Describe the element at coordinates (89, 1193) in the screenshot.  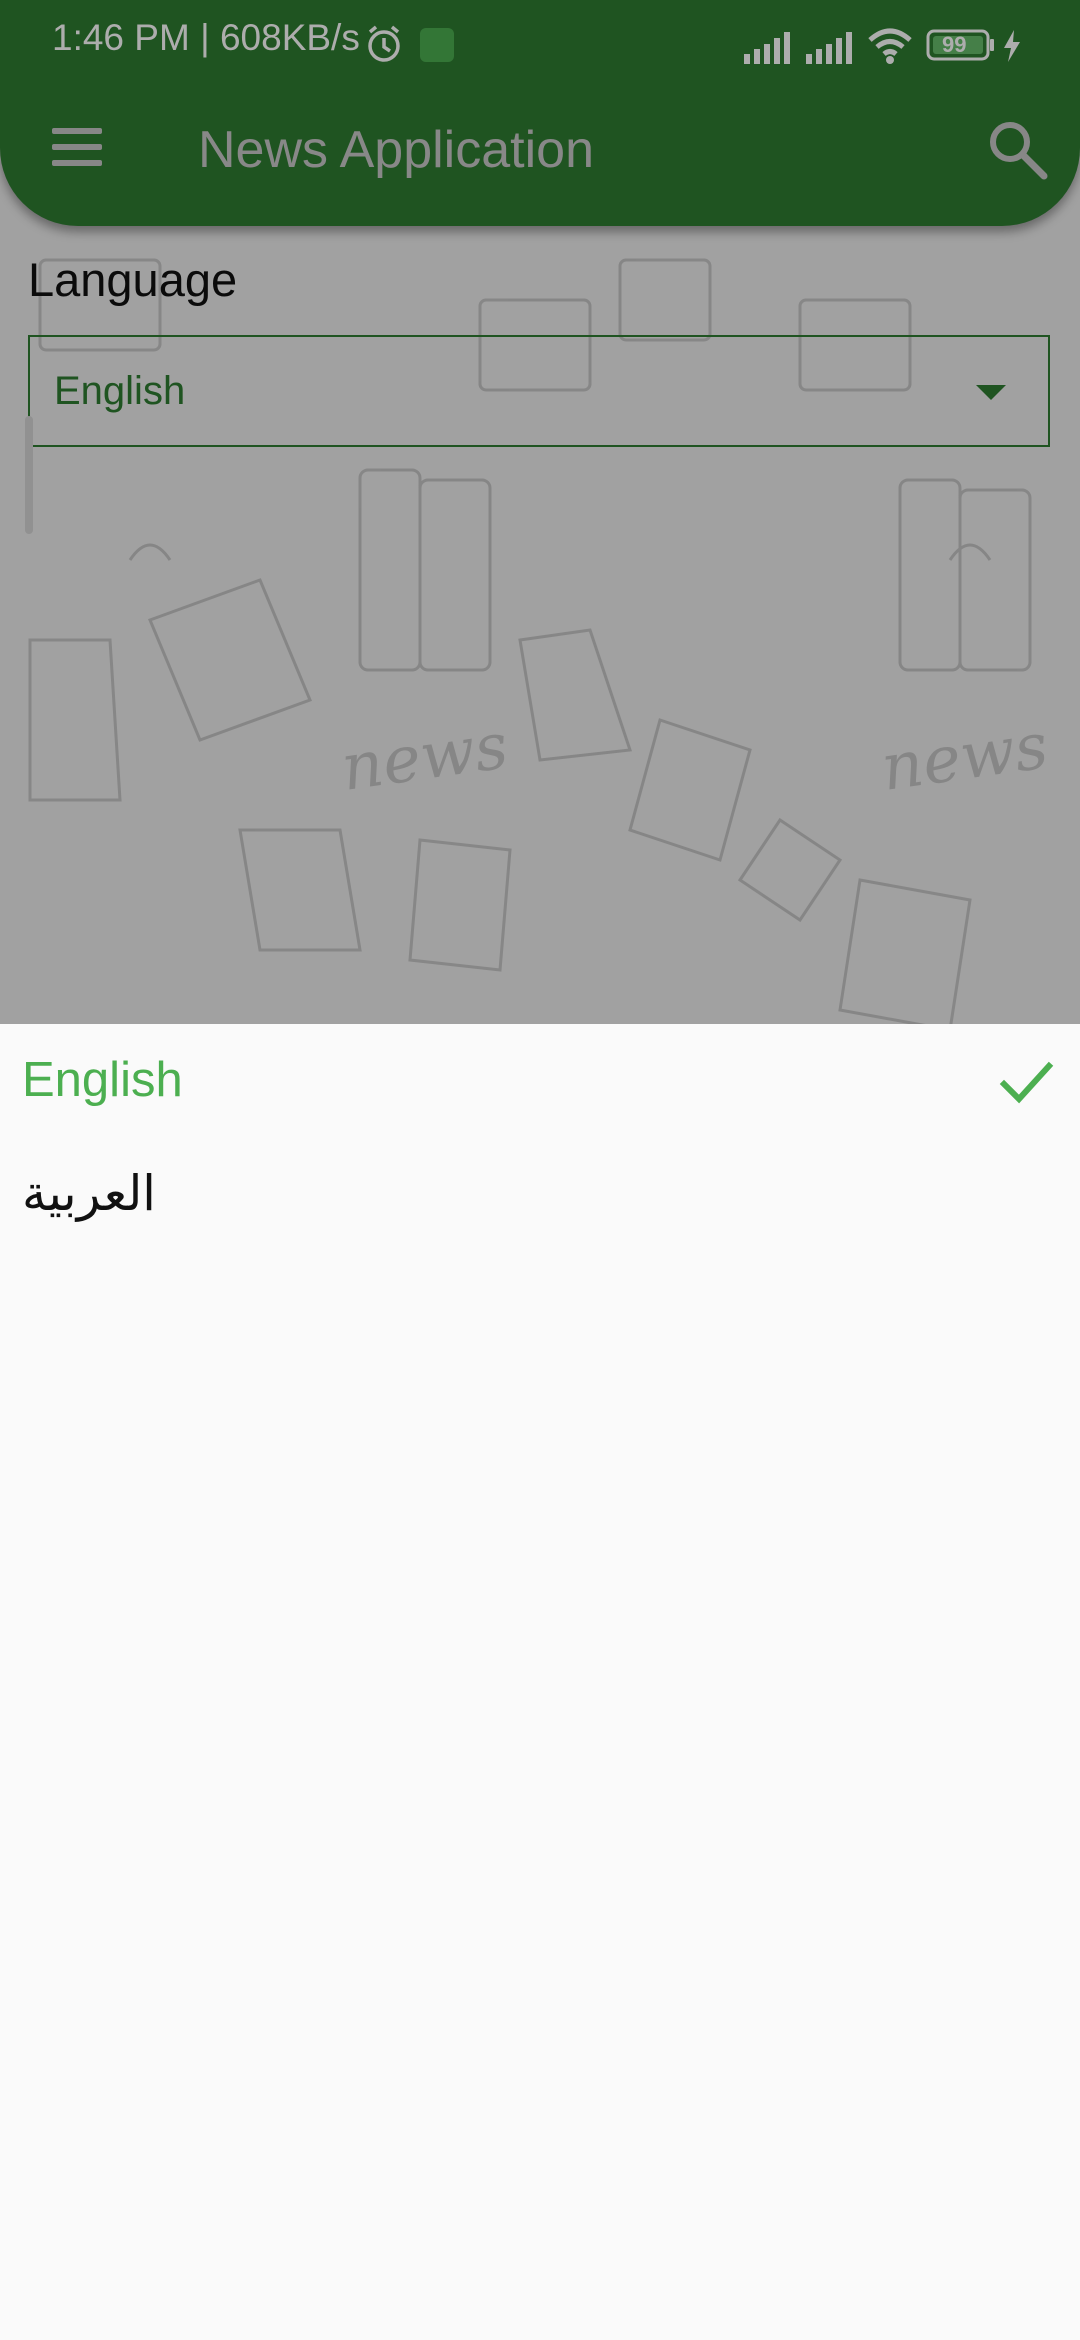
I see `language-option-label: العربية` at that location.